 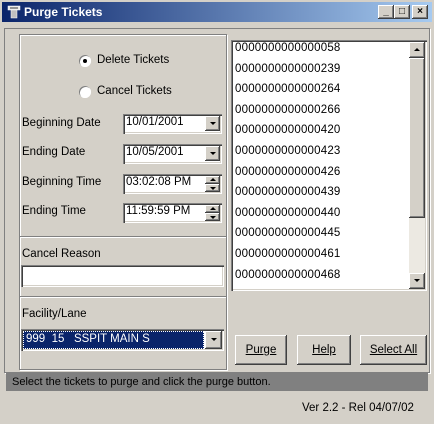 I want to click on facility-lane-selected: 999 15 SSPIT MAIN S, so click(x=113, y=340).